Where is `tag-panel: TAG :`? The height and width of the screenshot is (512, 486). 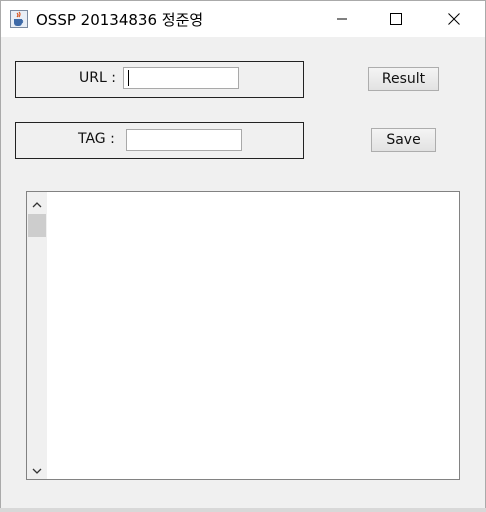
tag-panel: TAG : is located at coordinates (159, 140).